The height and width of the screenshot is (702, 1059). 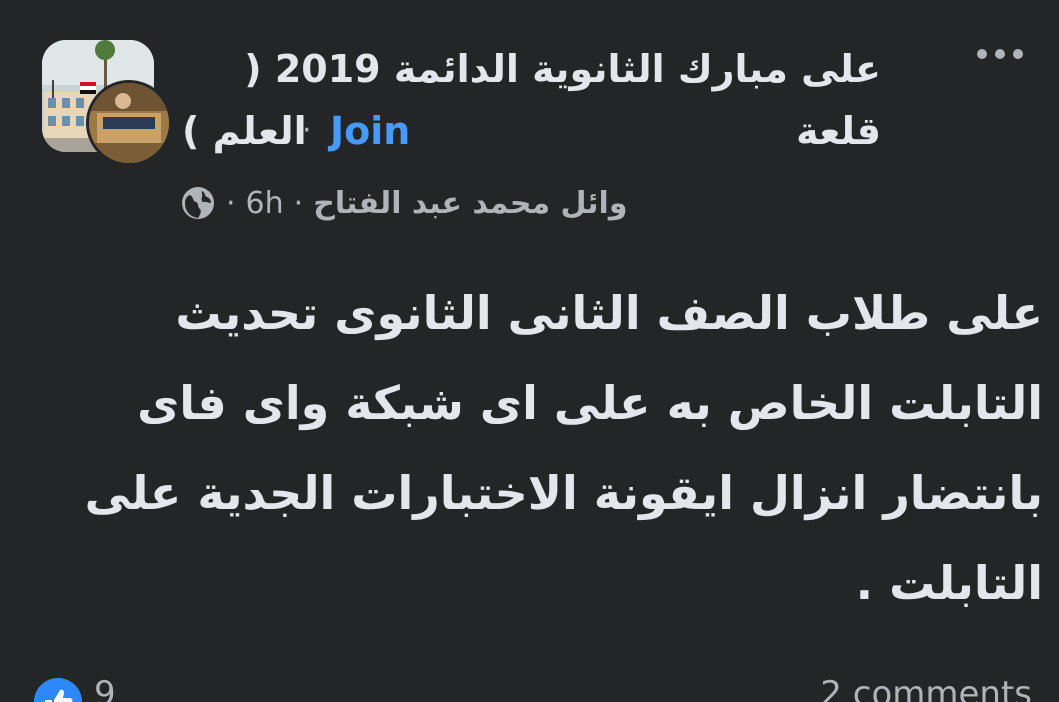 I want to click on group-avatar, so click(x=107, y=103).